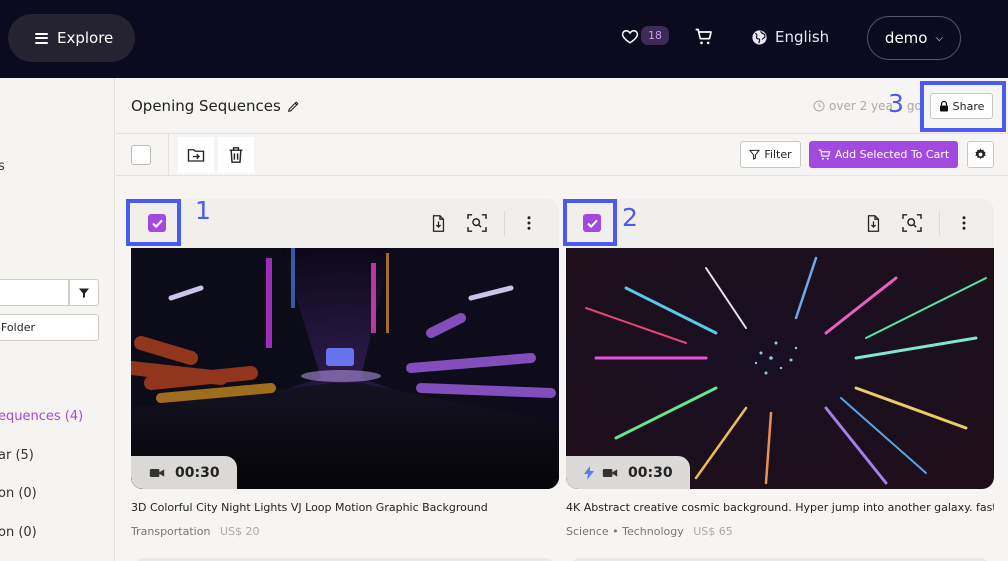 The width and height of the screenshot is (1008, 561). What do you see at coordinates (655, 35) in the screenshot?
I see `favorites-count-badge: 18` at bounding box center [655, 35].